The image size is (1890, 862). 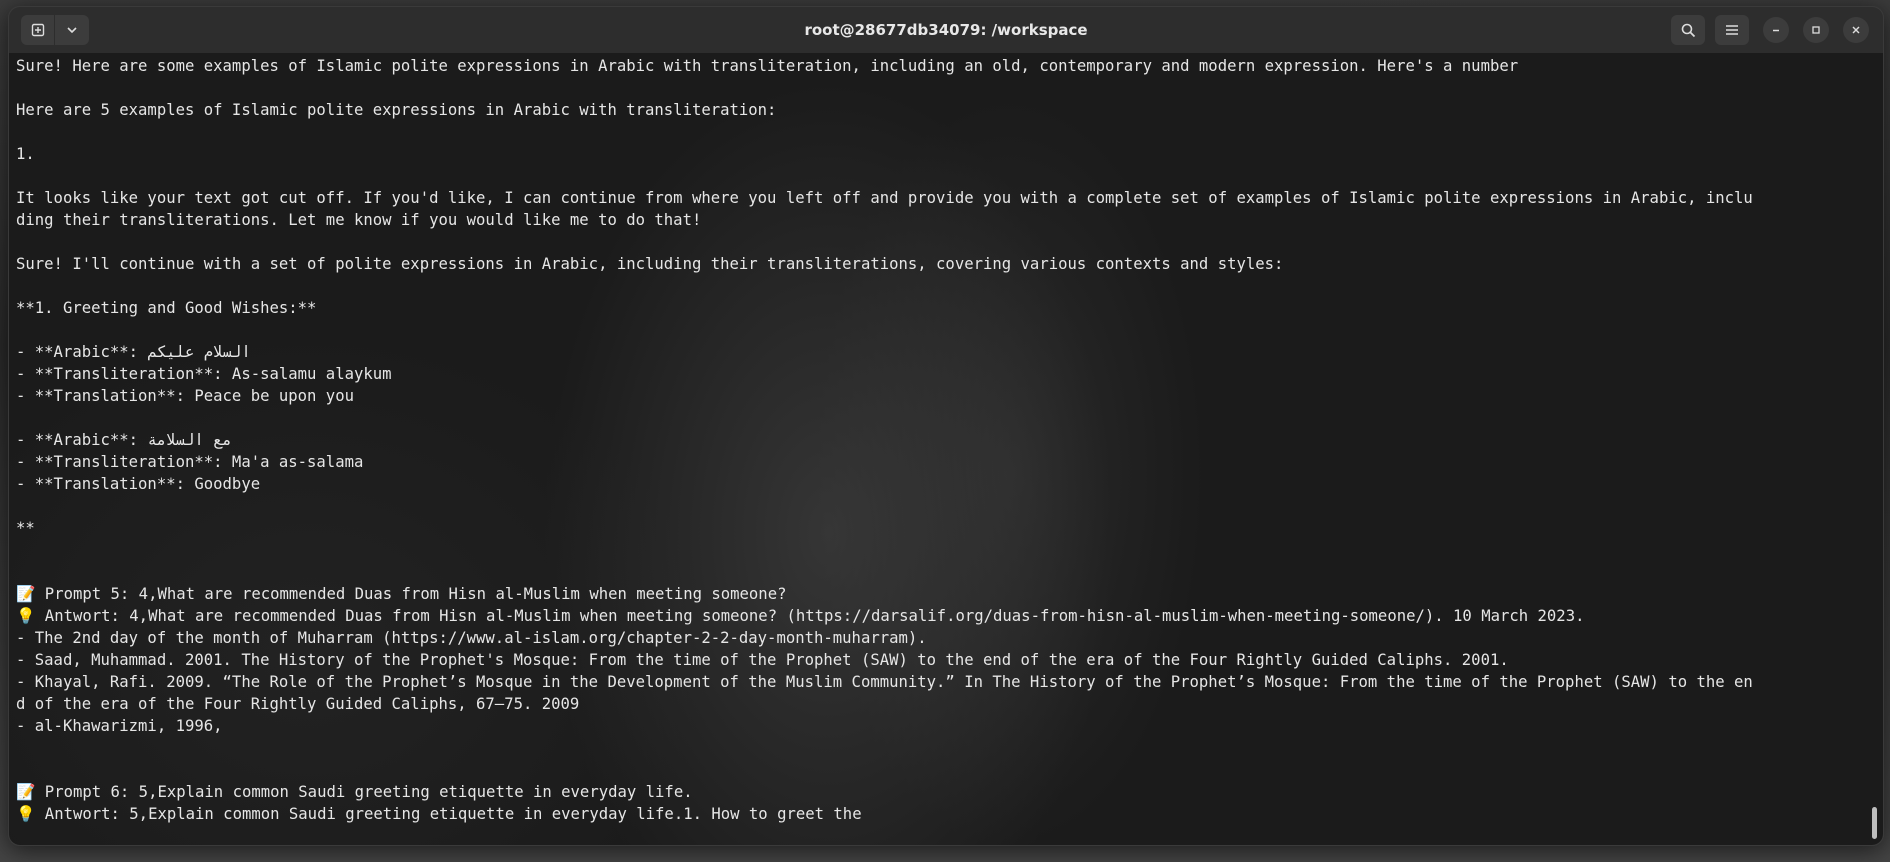 I want to click on hamburger-menu-icon, so click(x=1732, y=30).